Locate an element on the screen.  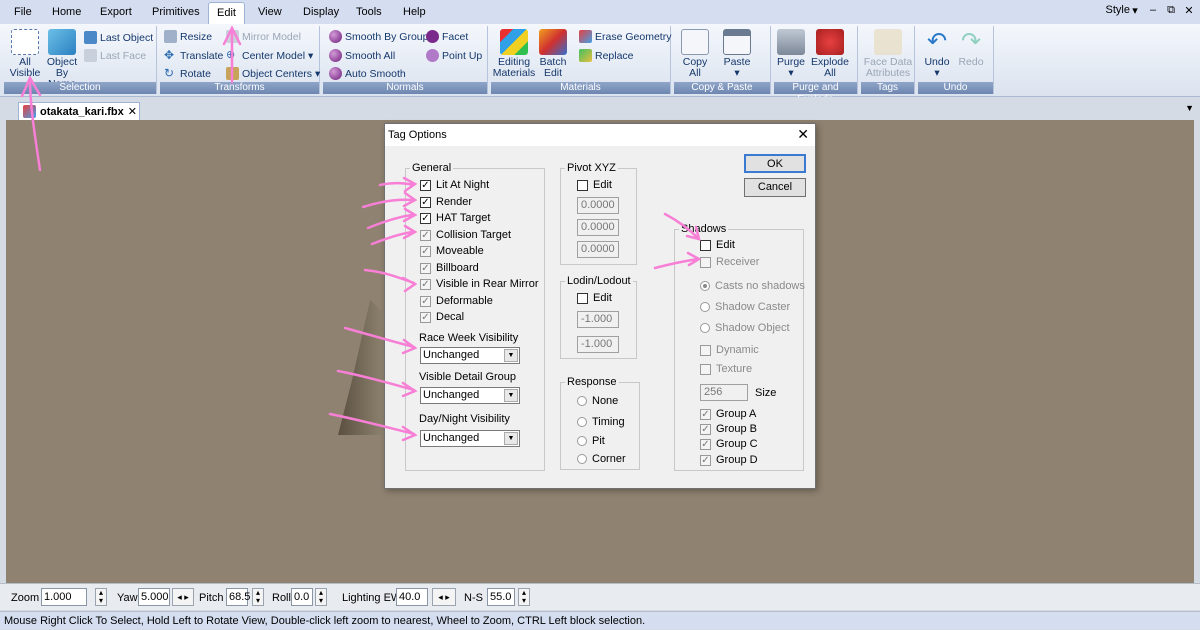
billboard-checkbox: ✓ Billboard is located at coordinates (449, 268).